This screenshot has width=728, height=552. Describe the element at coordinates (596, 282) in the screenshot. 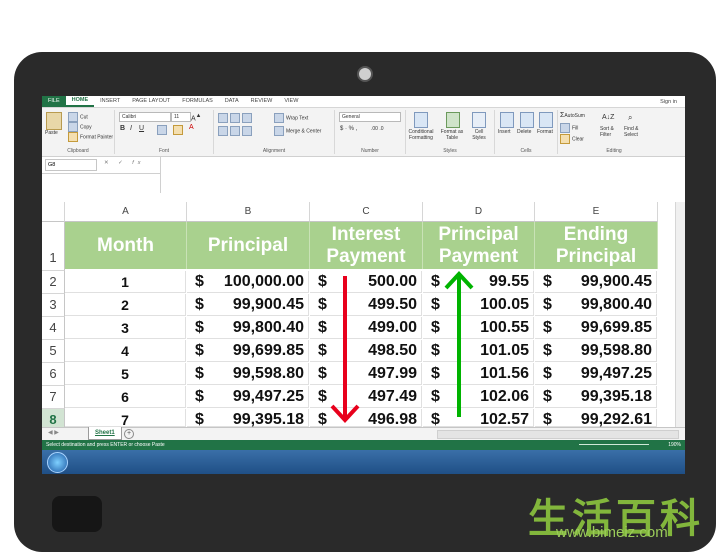

I see `cell-ending: $99,900.45` at that location.